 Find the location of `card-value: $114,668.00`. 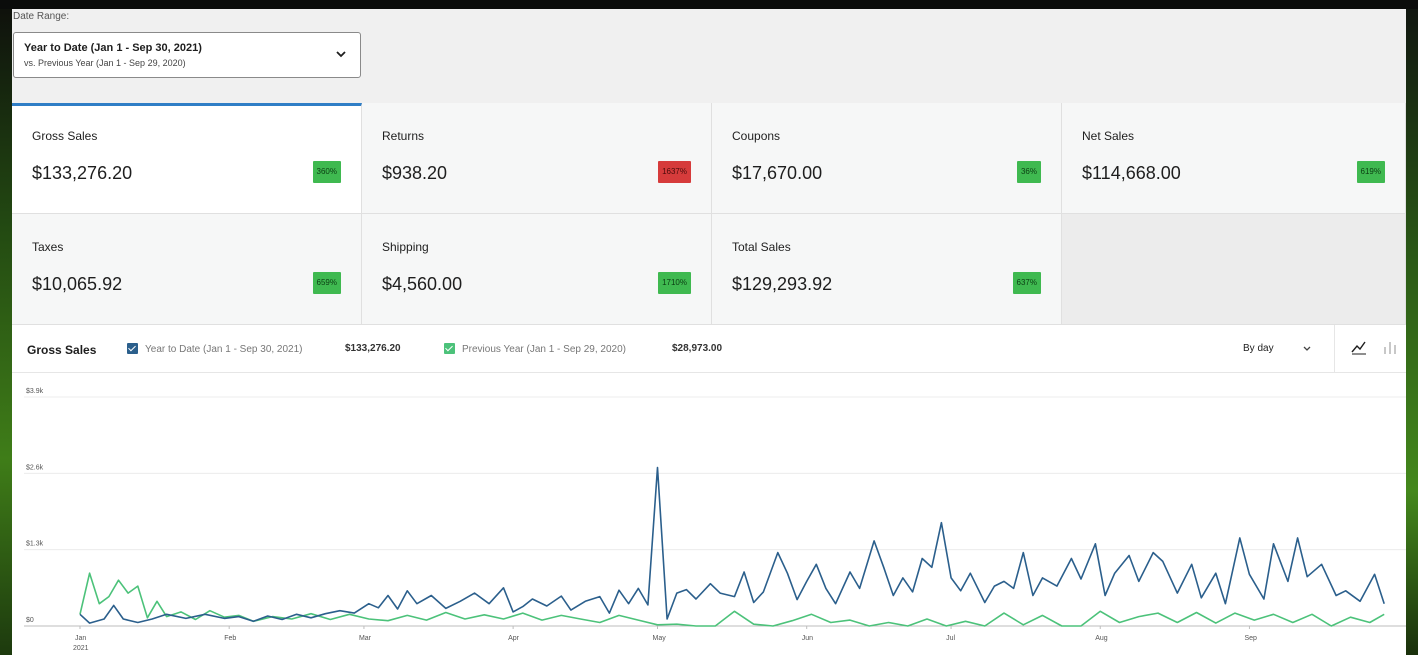

card-value: $114,668.00 is located at coordinates (1131, 173).